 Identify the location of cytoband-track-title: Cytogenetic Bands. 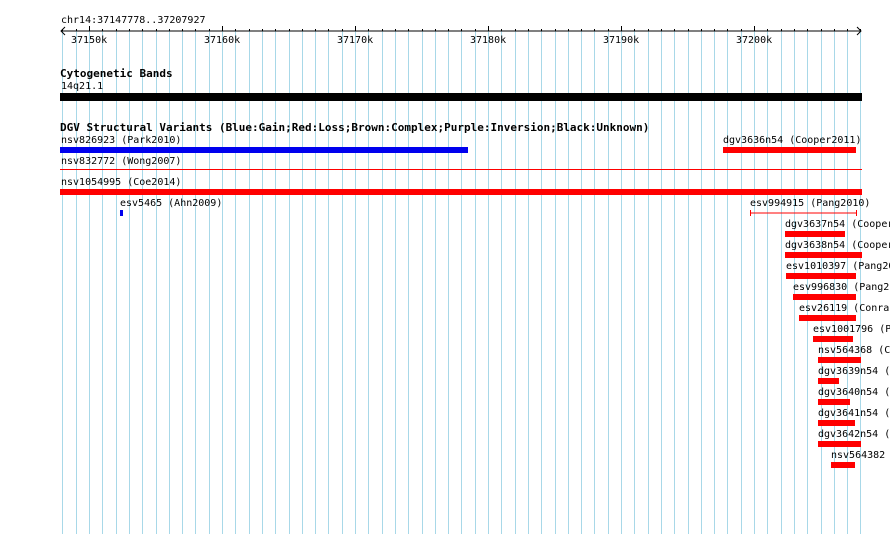
(116, 73).